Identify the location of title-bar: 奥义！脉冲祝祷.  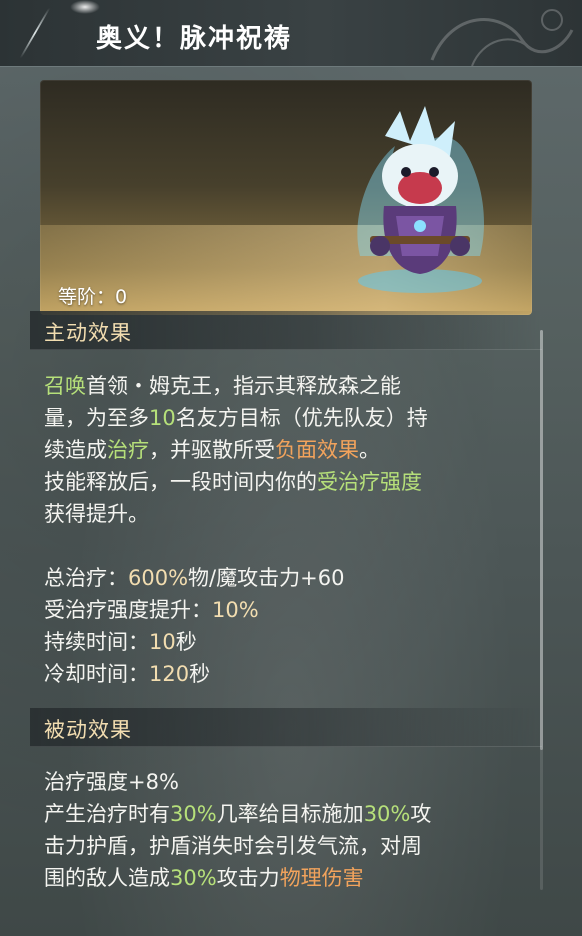
(291, 33).